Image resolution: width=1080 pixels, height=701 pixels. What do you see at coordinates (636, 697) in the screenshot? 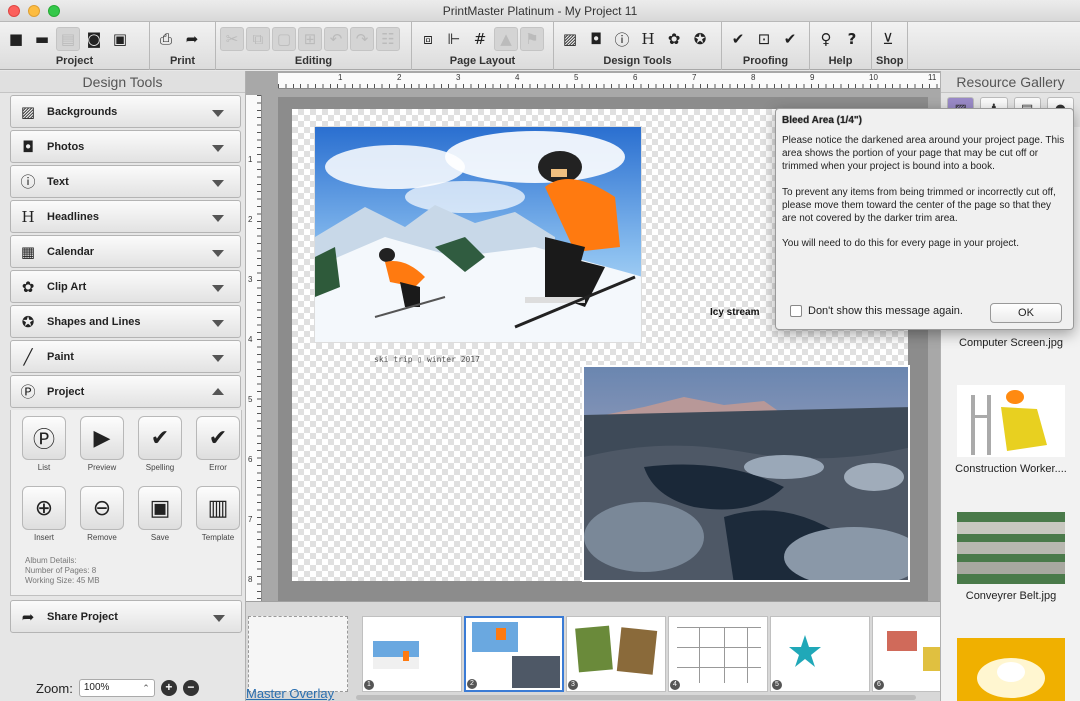
I see `thumbnail-scrollbar` at bounding box center [636, 697].